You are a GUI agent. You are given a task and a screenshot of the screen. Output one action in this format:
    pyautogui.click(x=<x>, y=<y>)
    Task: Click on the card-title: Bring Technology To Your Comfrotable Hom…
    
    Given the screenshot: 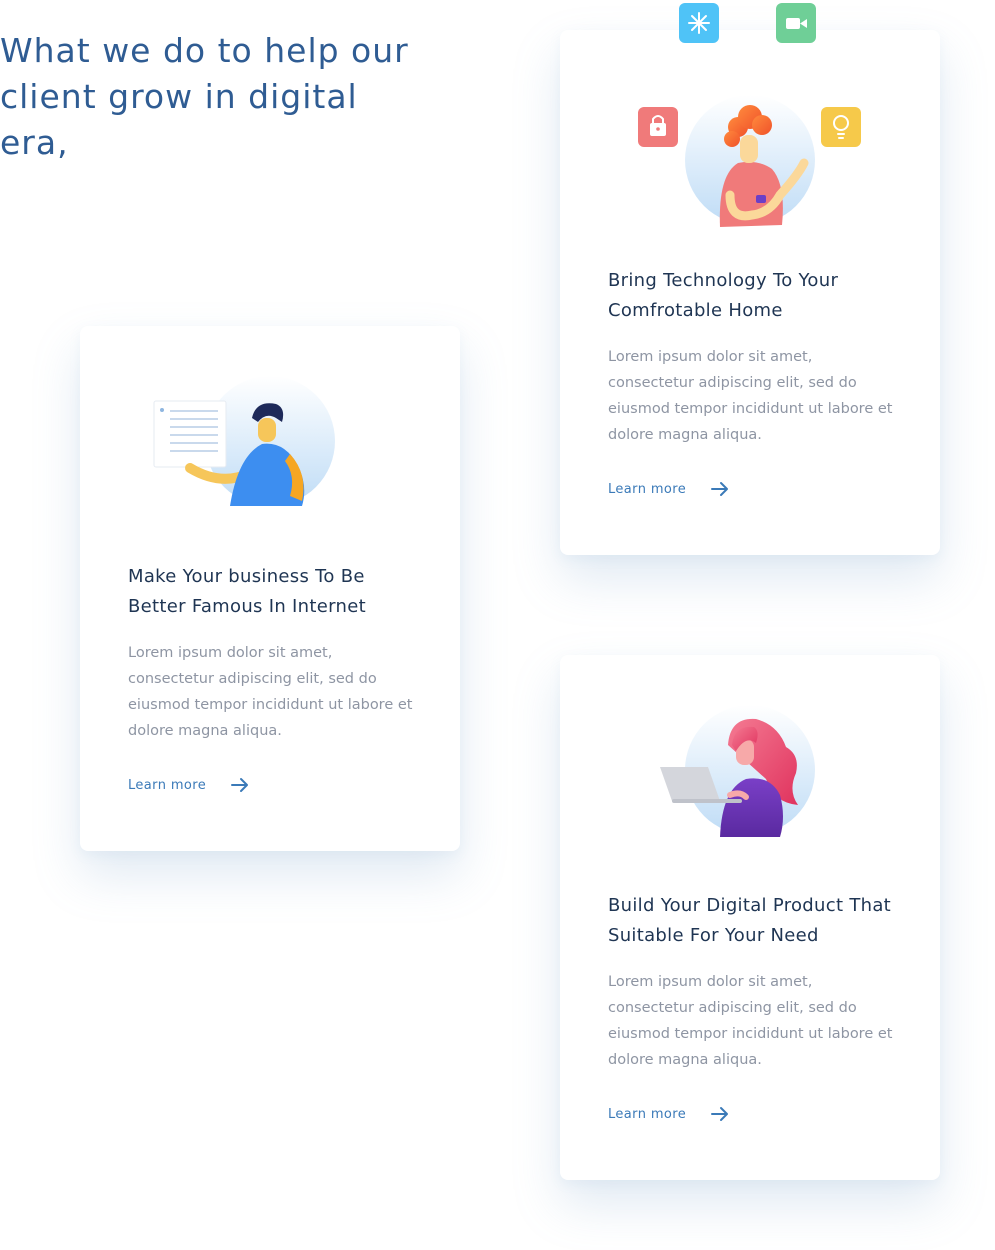 What is the action you would take?
    pyautogui.click(x=723, y=295)
    